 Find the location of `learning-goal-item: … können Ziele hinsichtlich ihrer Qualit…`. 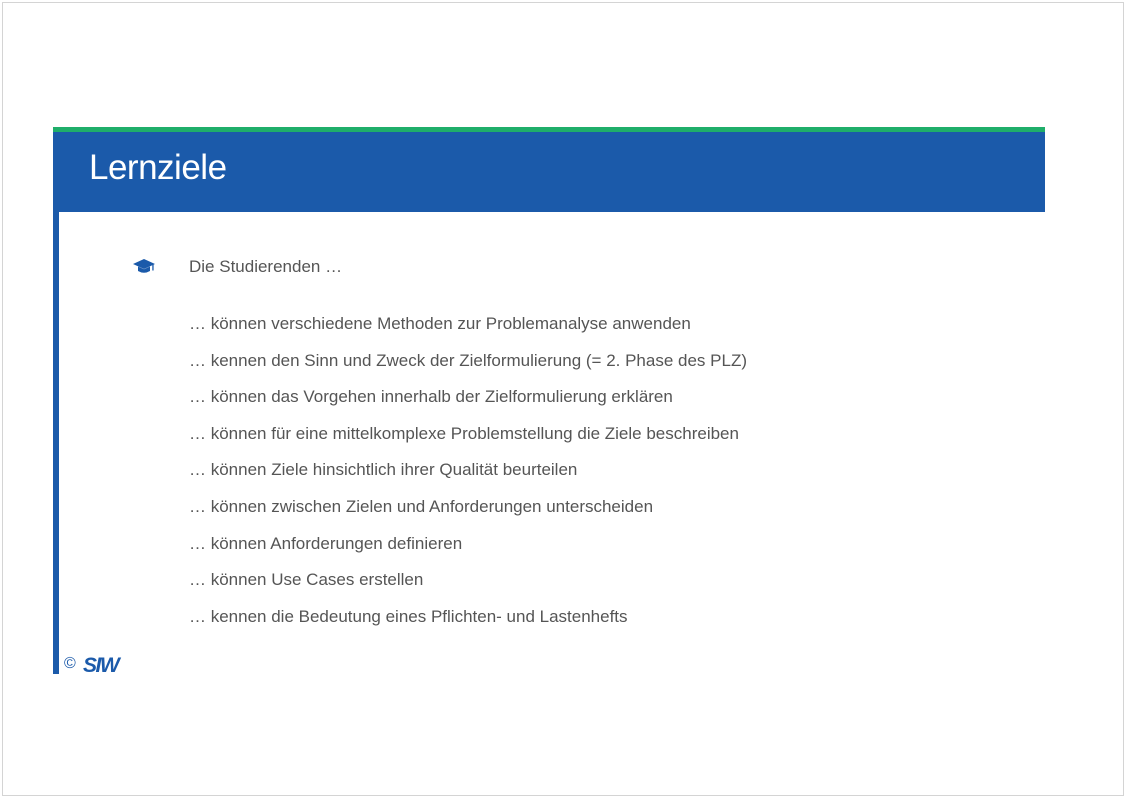

learning-goal-item: … können Ziele hinsichtlich ihrer Qualit… is located at coordinates (383, 470).